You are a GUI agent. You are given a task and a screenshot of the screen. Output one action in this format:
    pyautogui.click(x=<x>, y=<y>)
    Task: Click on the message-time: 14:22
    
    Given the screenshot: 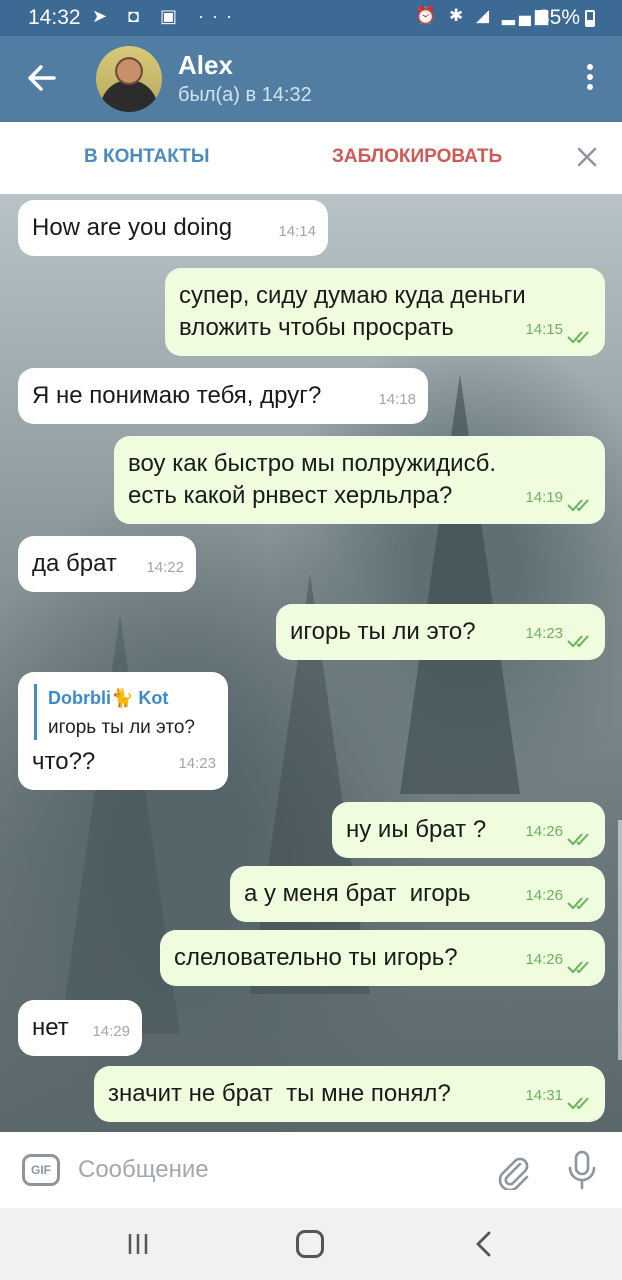 What is the action you would take?
    pyautogui.click(x=165, y=567)
    